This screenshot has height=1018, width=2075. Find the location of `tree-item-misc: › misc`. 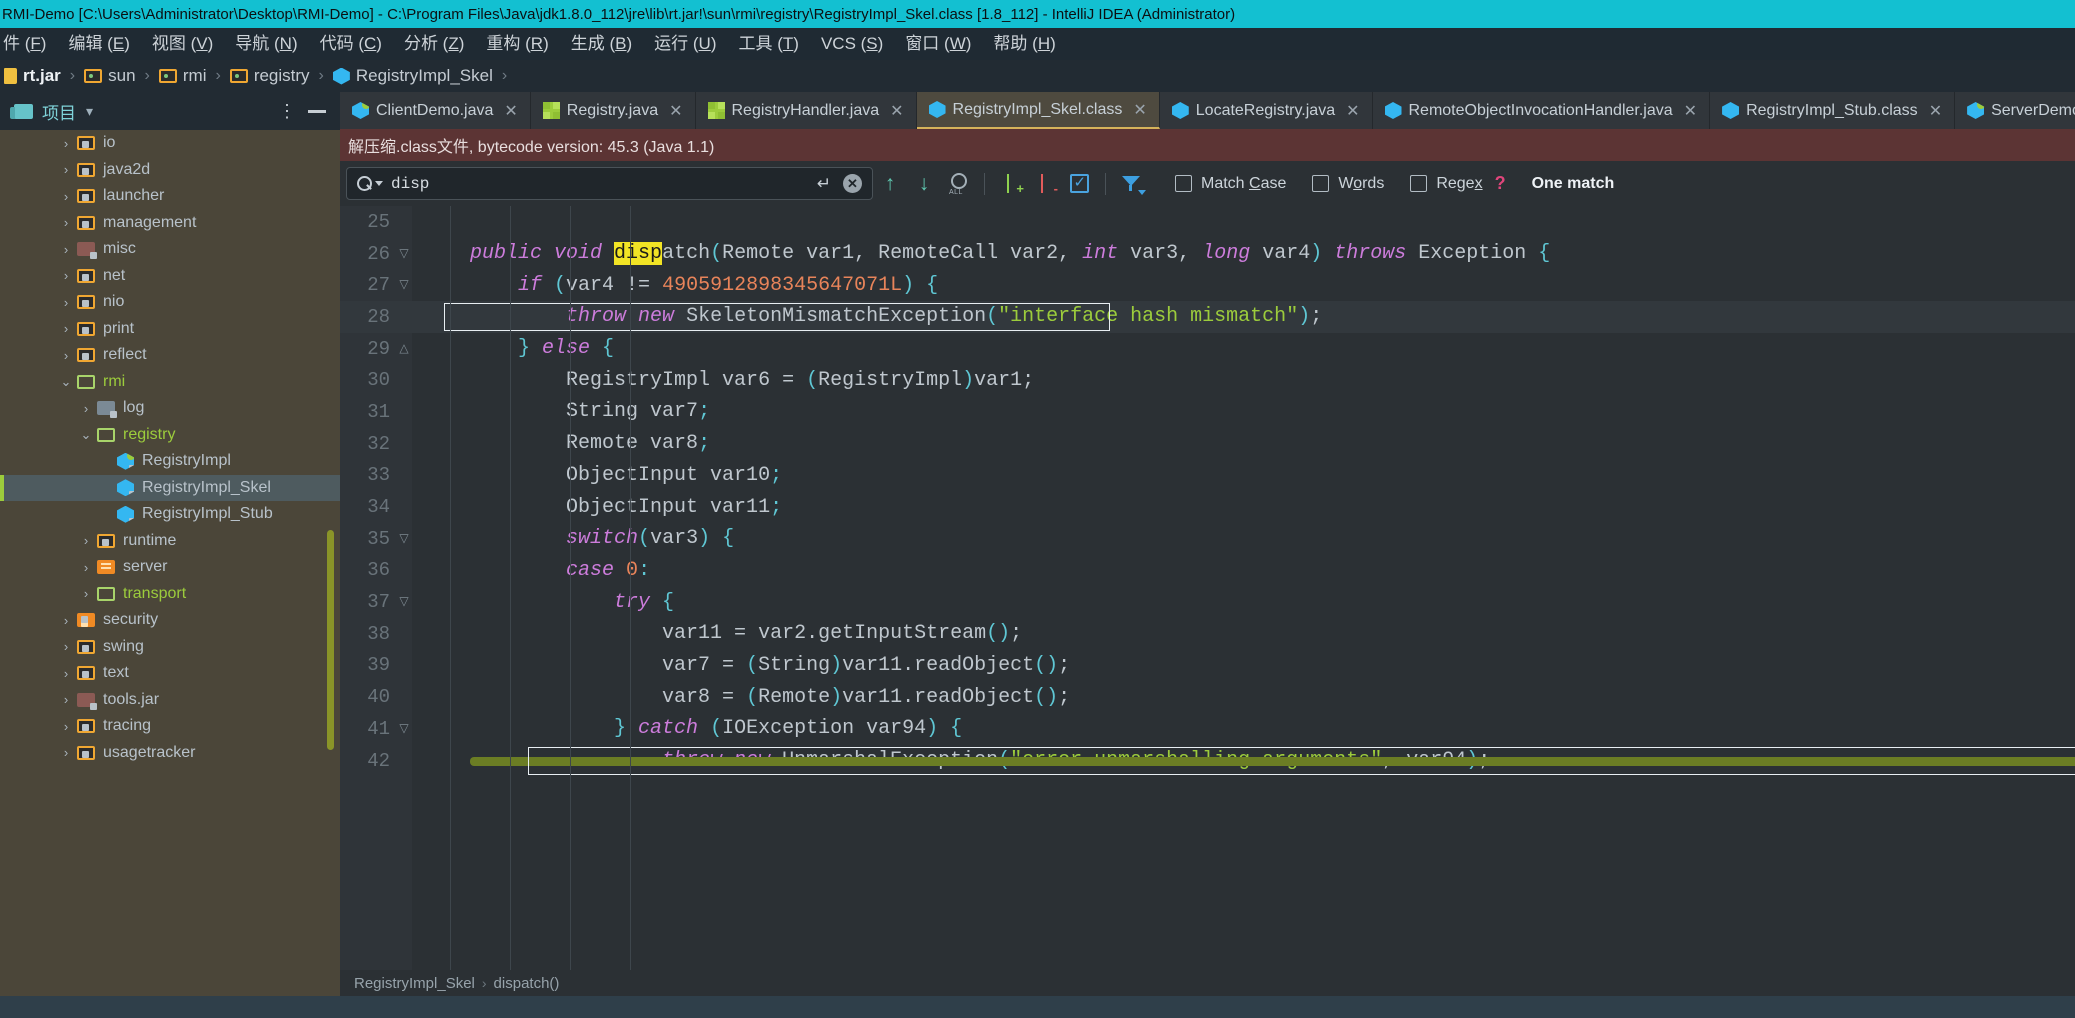

tree-item-misc: › misc is located at coordinates (170, 249).